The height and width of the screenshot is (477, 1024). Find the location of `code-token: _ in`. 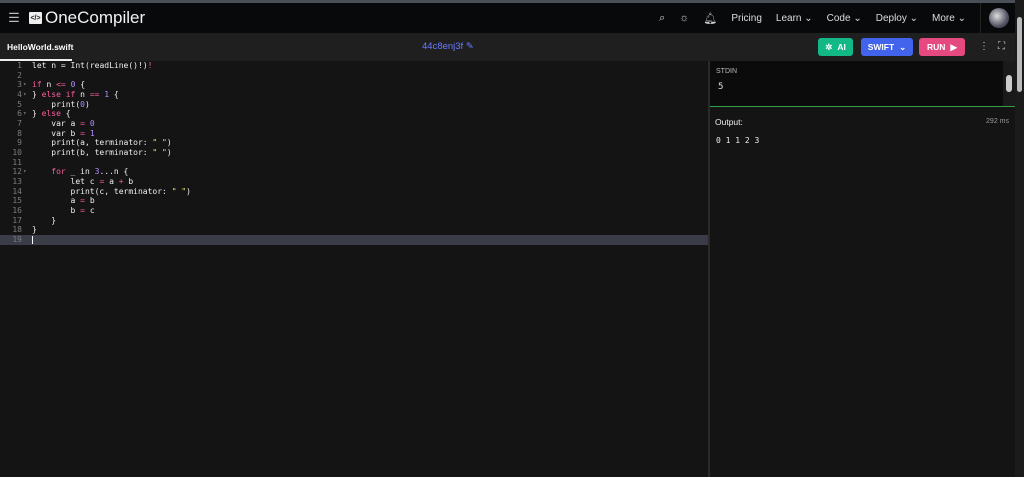

code-token: _ in is located at coordinates (80, 172).